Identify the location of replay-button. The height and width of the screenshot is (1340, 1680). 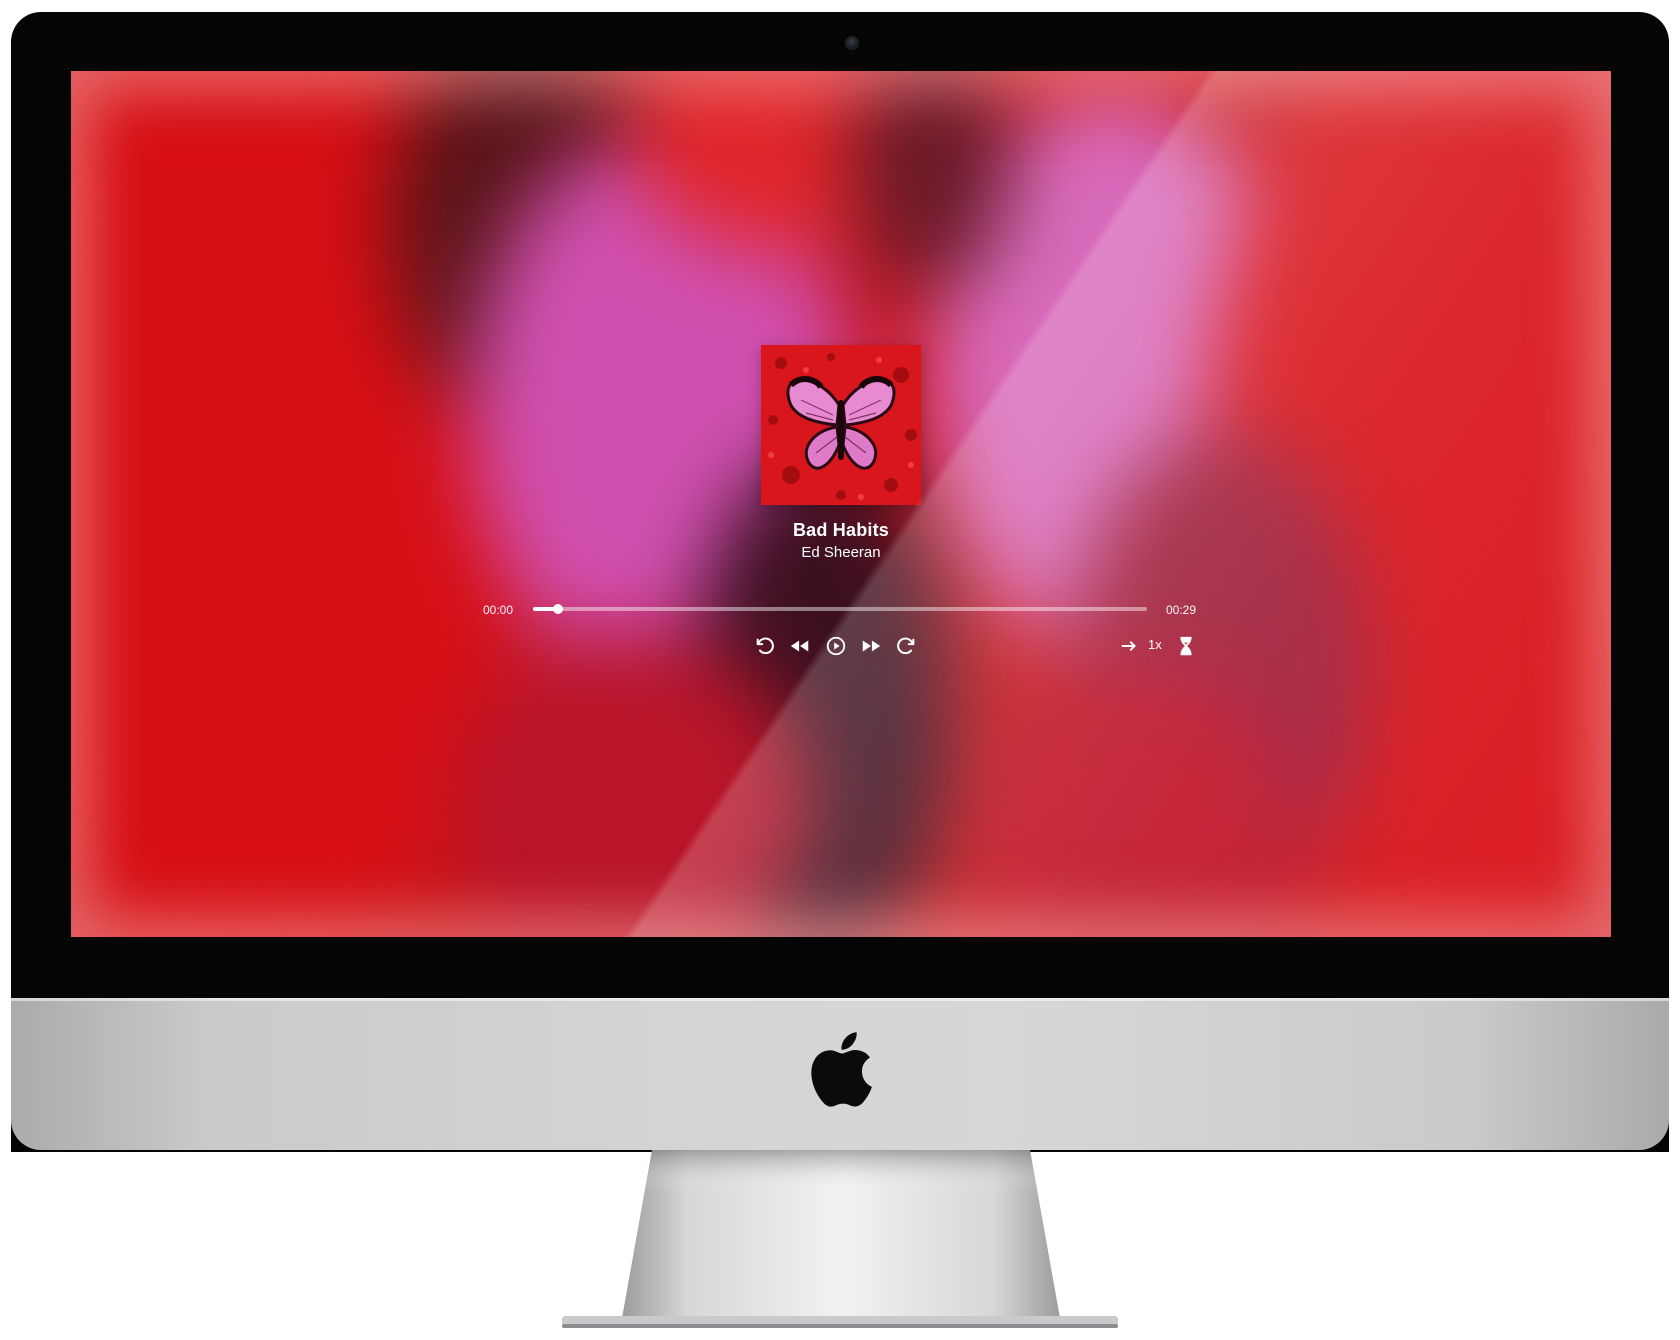
(765, 646).